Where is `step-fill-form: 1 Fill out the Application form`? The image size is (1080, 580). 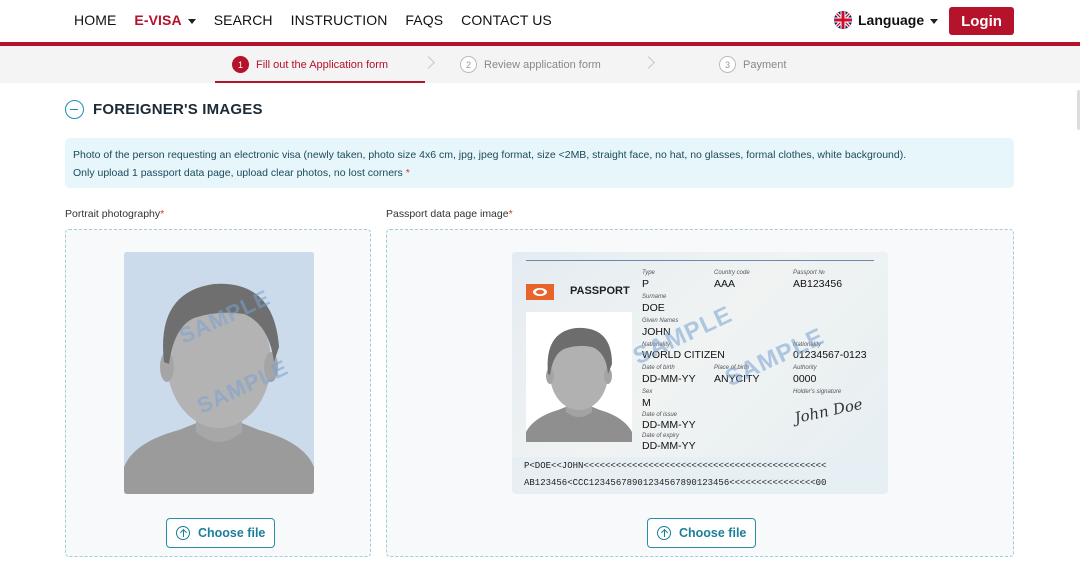 step-fill-form: 1 Fill out the Application form is located at coordinates (310, 64).